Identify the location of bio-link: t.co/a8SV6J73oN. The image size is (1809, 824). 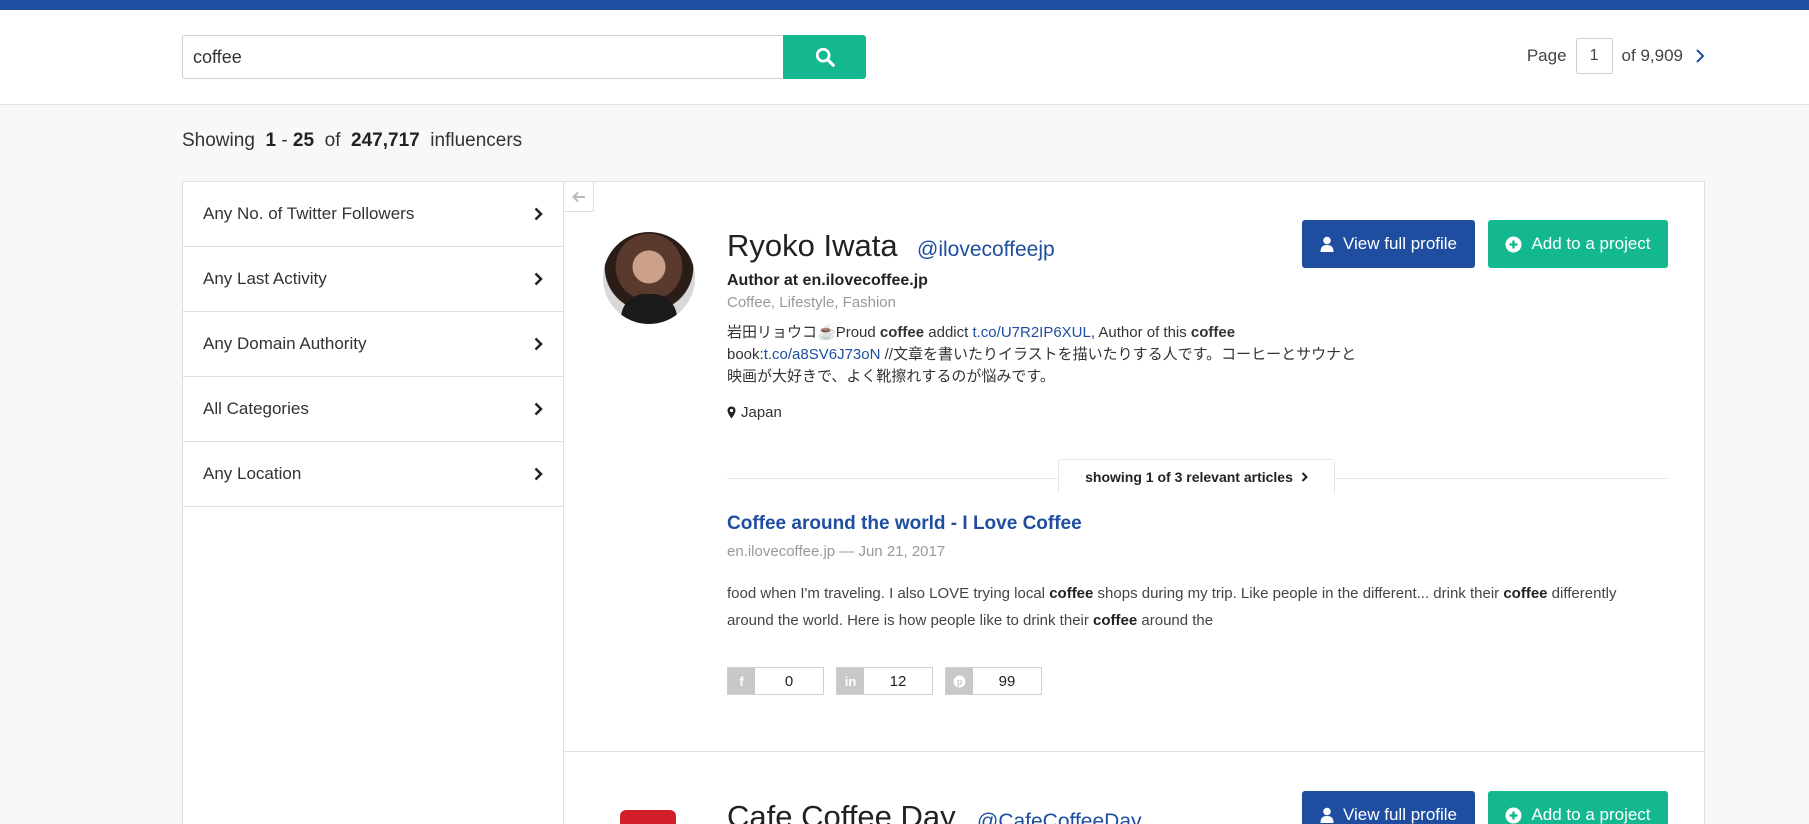
(822, 354).